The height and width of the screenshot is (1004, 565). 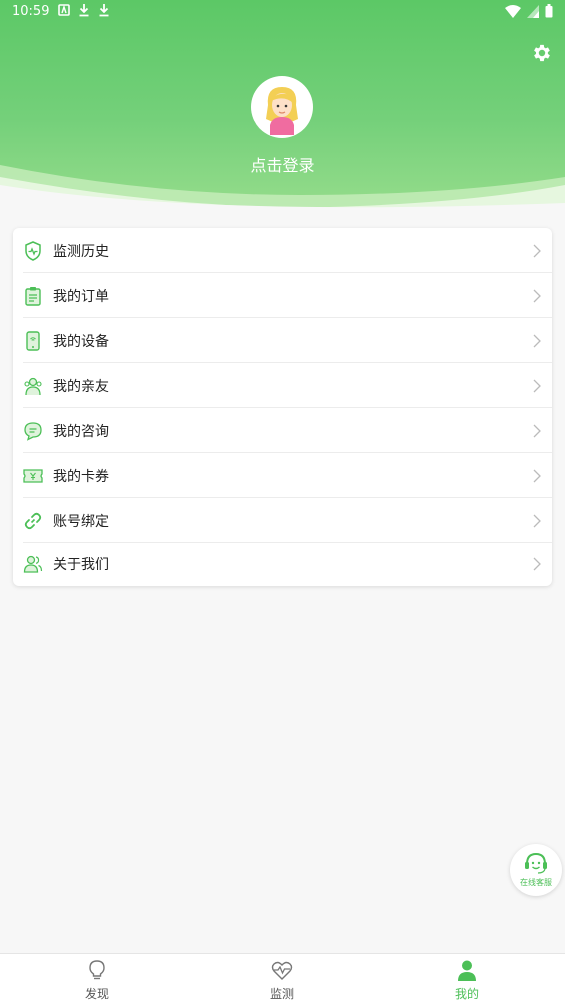 I want to click on online-service-label: 在线客服, so click(x=536, y=882).